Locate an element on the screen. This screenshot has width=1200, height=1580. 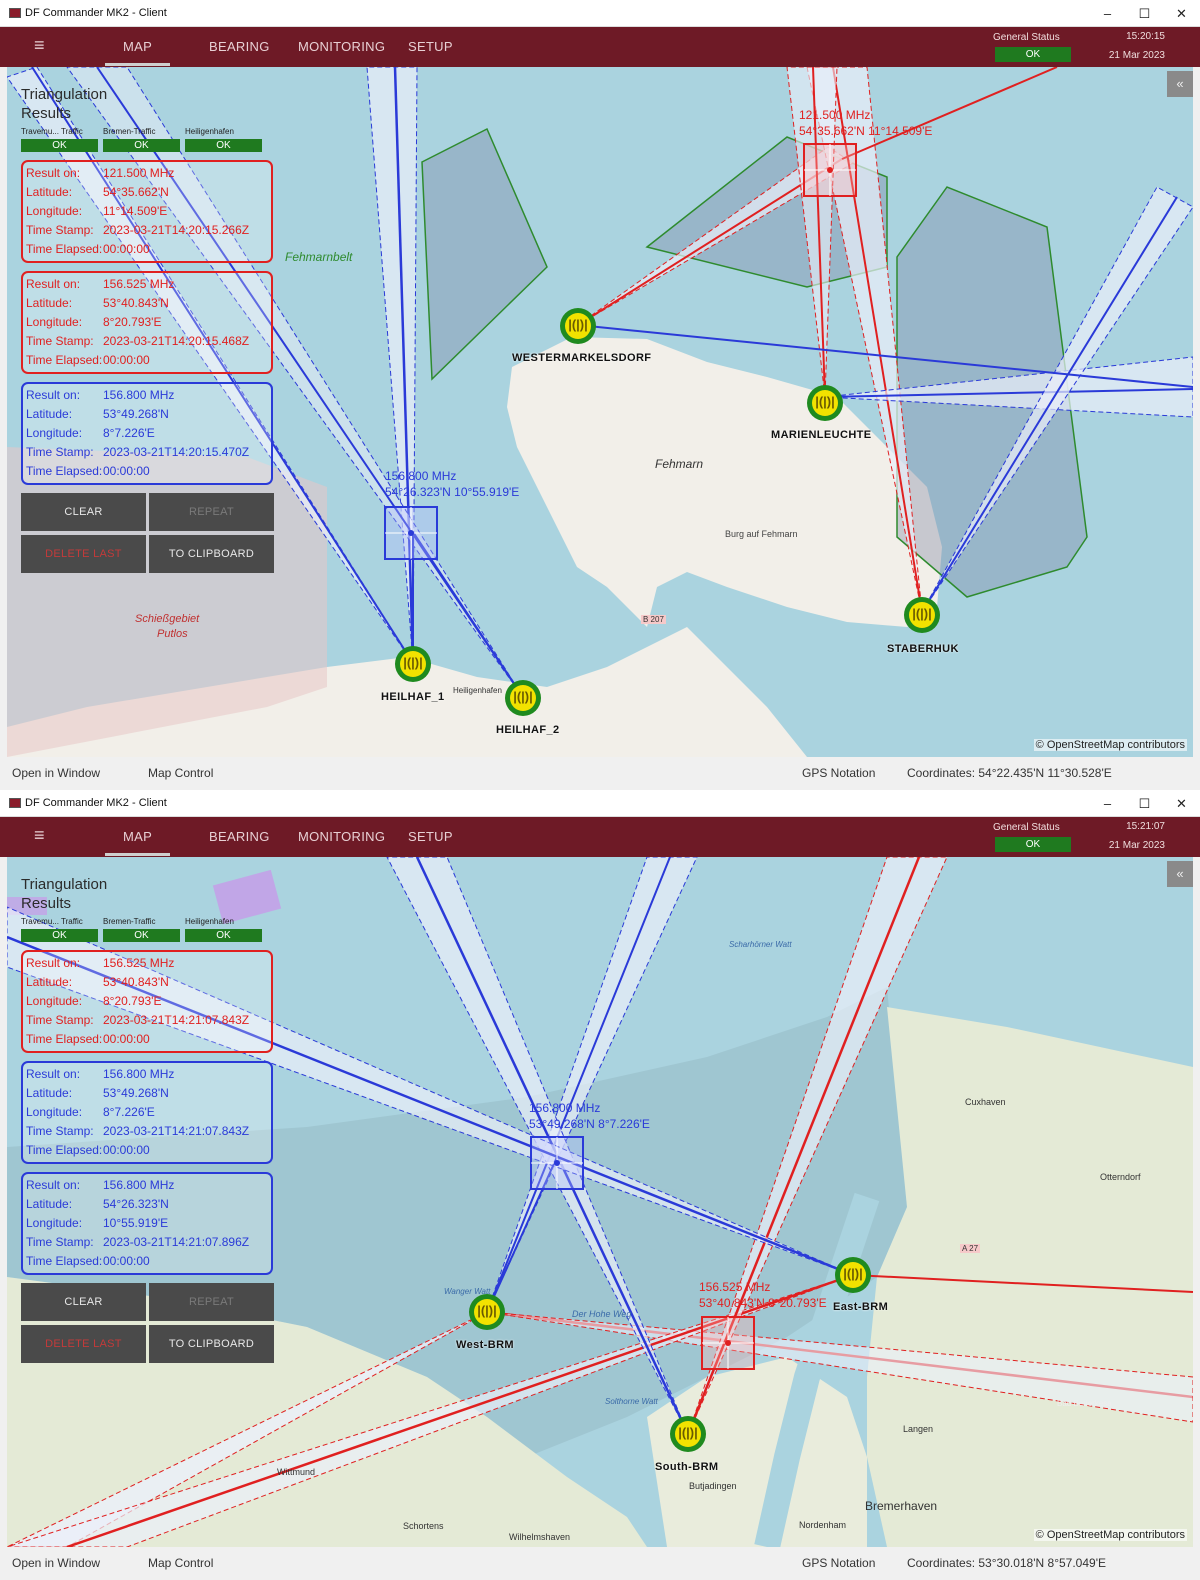
station-heilhaf-2: |(|)| is located at coordinates (523, 698).